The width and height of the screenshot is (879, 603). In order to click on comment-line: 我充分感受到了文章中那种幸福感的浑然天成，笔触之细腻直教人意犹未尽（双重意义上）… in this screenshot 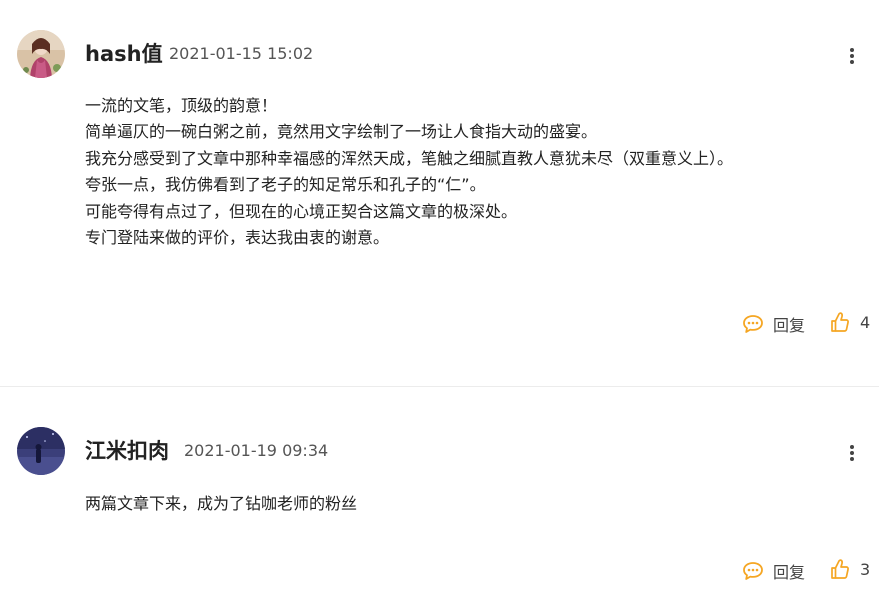, I will do `click(409, 158)`.